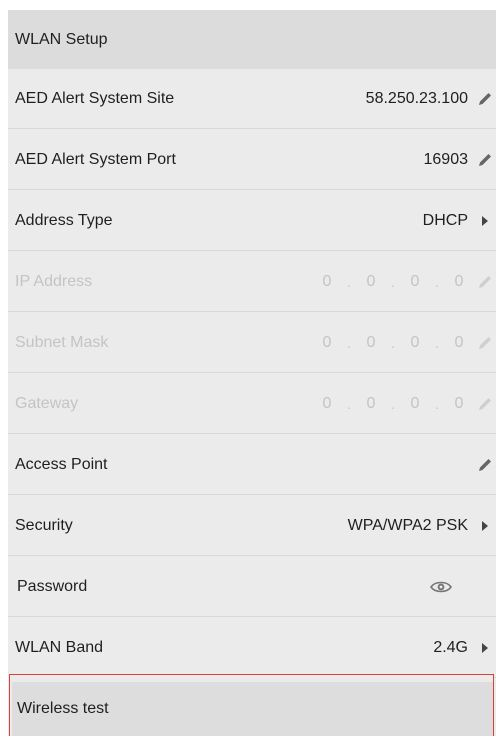 The image size is (496, 737). I want to click on address-type-value: DHCP, so click(445, 220).